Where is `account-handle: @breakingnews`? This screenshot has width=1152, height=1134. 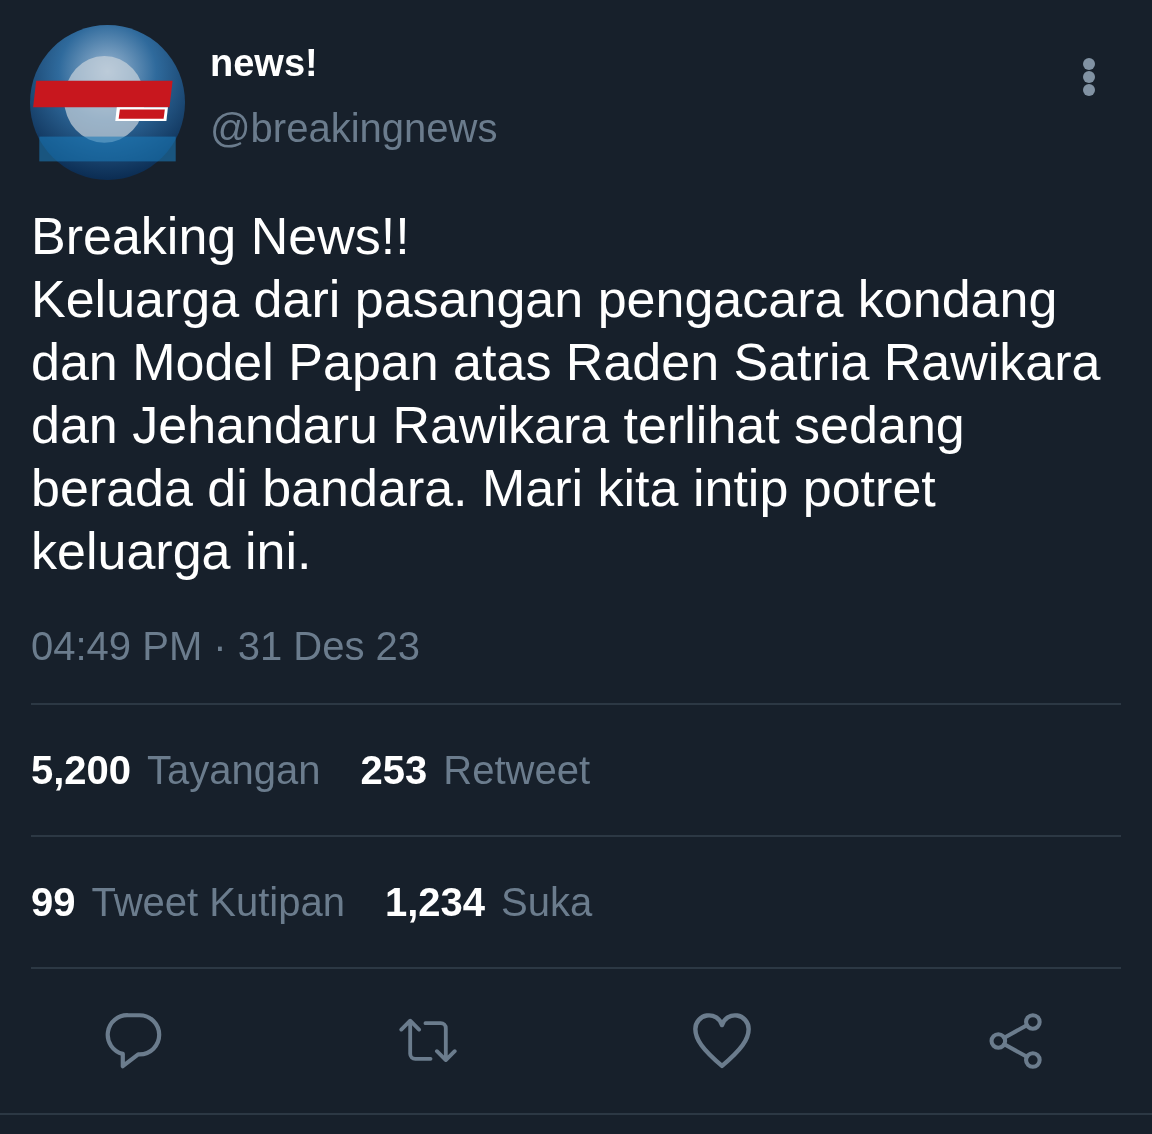
account-handle: @breakingnews is located at coordinates (354, 128).